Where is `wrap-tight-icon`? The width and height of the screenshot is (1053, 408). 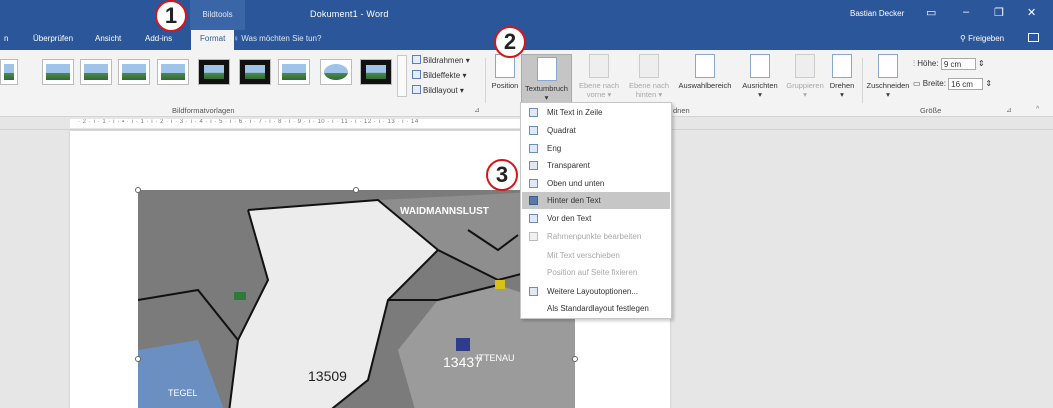 wrap-tight-icon is located at coordinates (533, 148).